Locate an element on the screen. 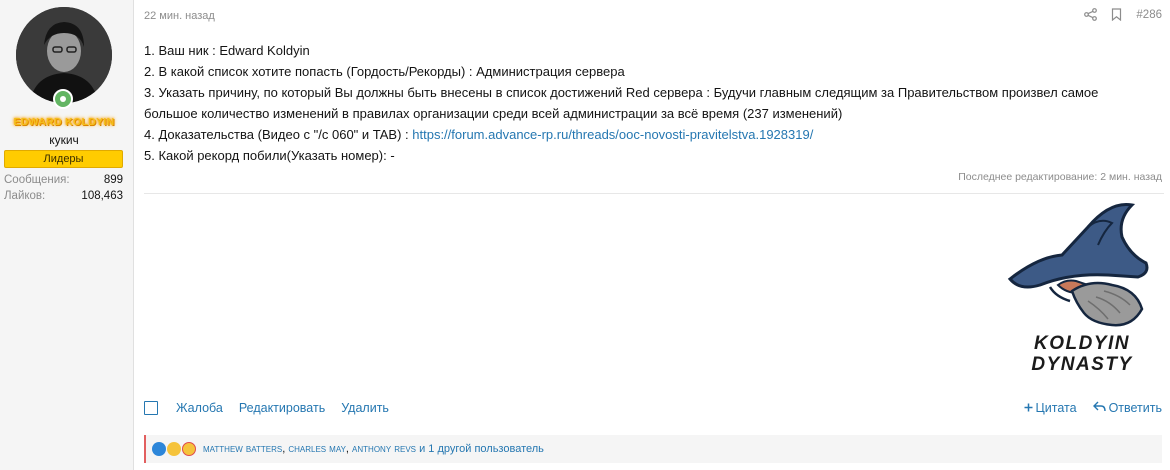 The width and height of the screenshot is (1170, 470). reaction-more: и 1 другой пользователь is located at coordinates (481, 449).